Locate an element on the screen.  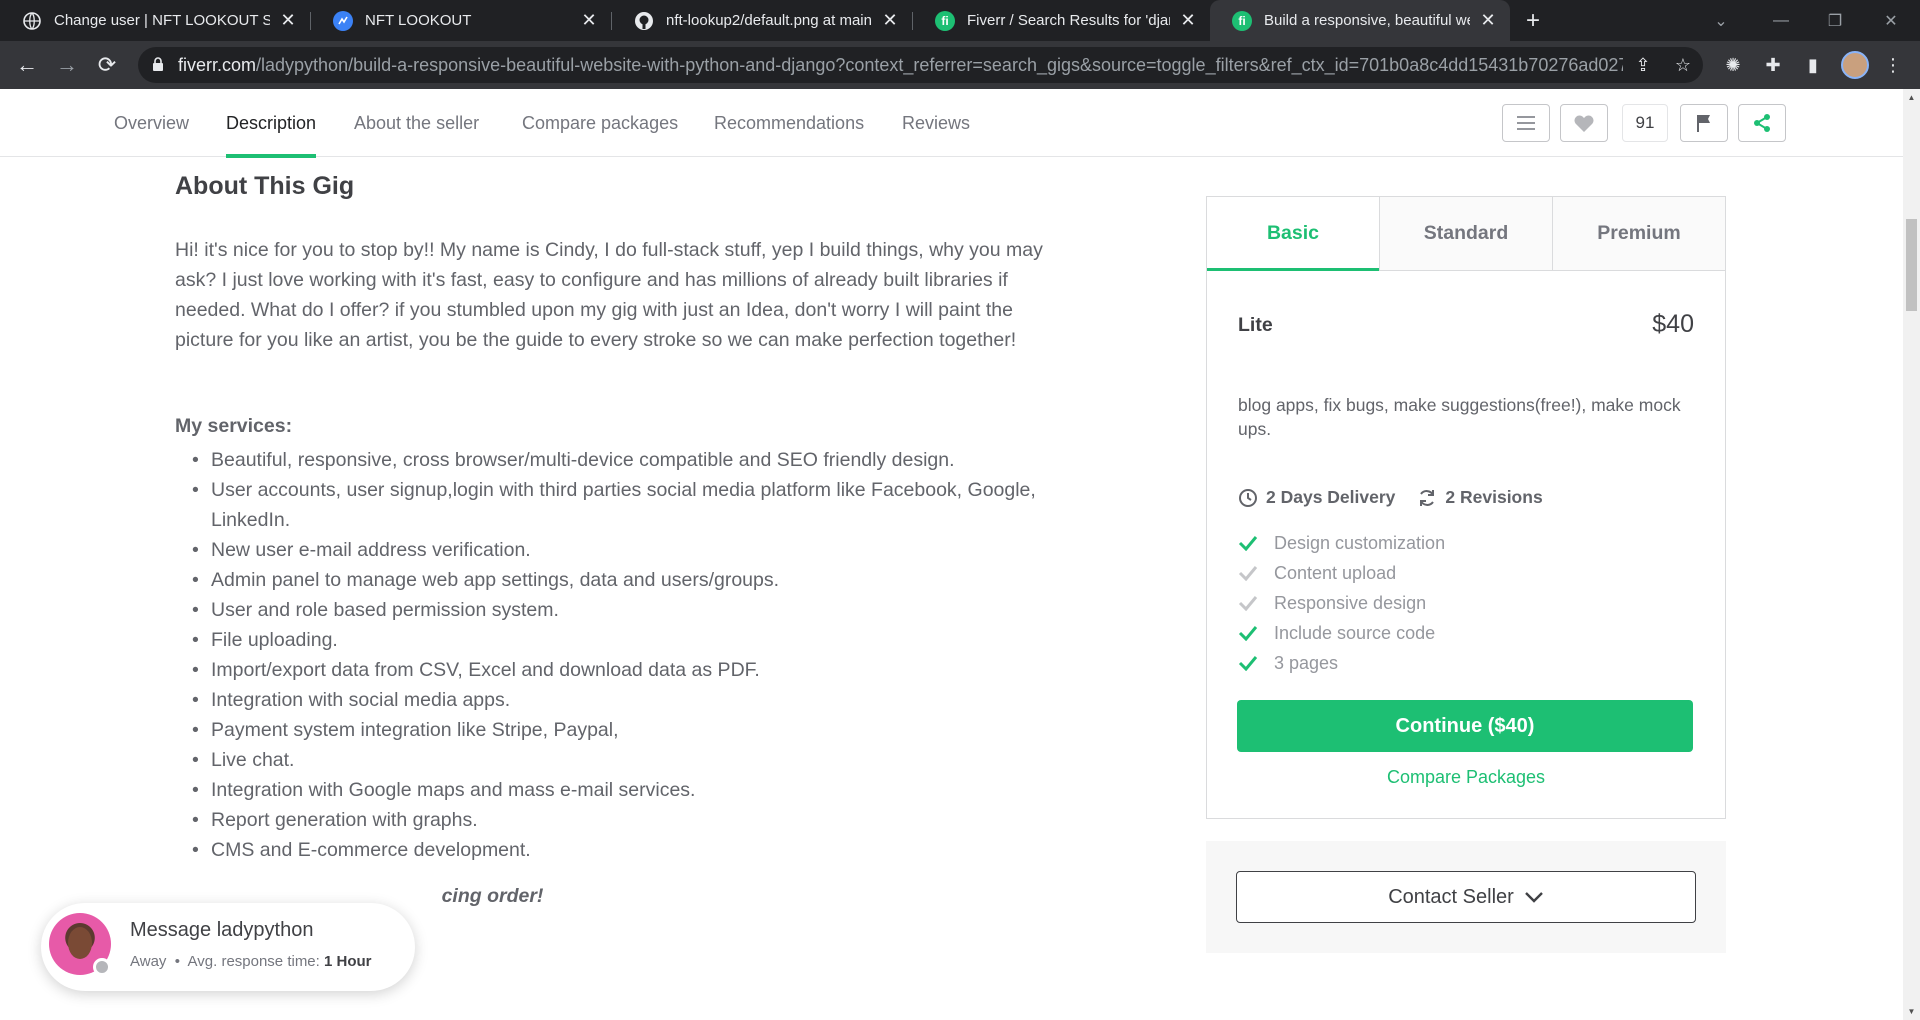
page-scrollbar: ▲ ▼ is located at coordinates (1911, 554).